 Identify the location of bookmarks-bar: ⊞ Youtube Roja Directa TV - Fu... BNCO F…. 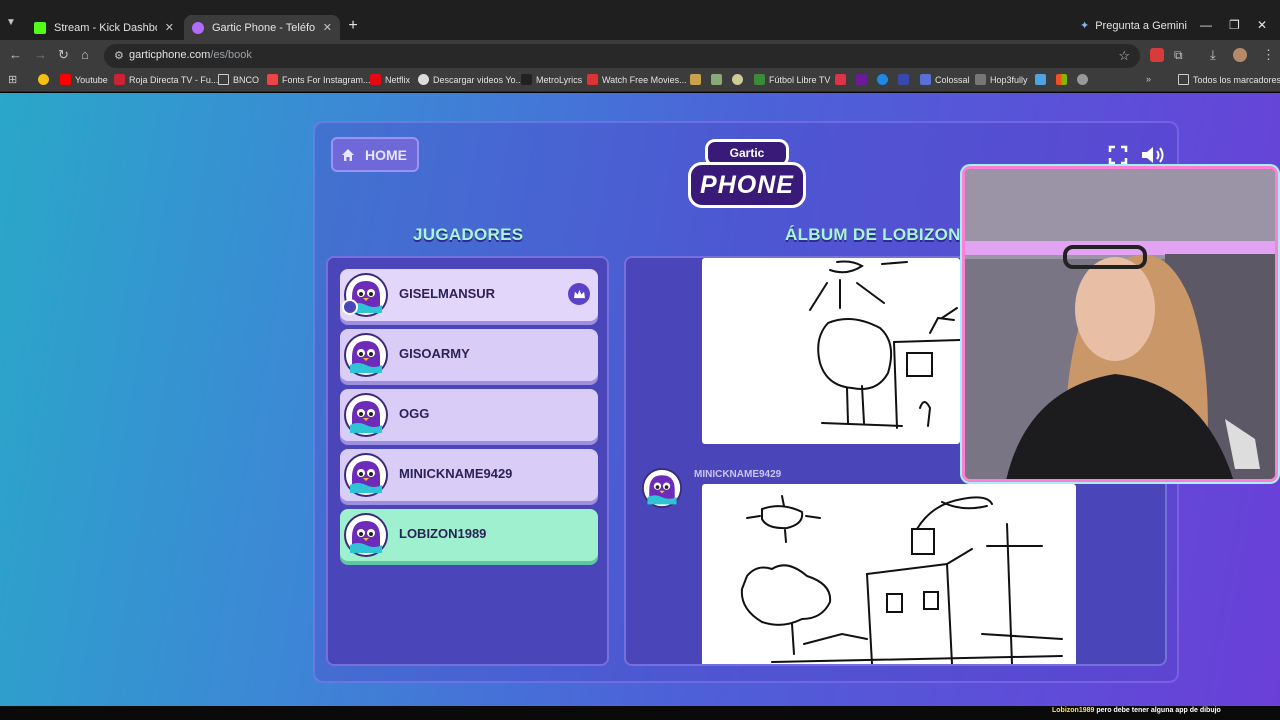
(640, 81).